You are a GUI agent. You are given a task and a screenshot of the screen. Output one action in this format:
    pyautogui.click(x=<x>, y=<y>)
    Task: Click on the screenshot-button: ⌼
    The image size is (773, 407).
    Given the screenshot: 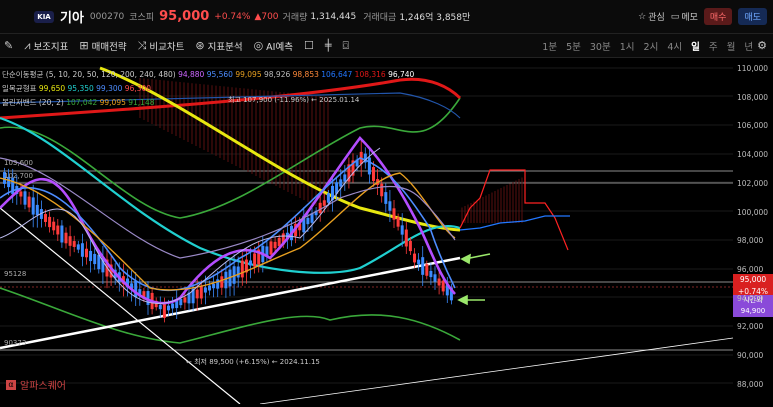 What is the action you would take?
    pyautogui.click(x=345, y=46)
    